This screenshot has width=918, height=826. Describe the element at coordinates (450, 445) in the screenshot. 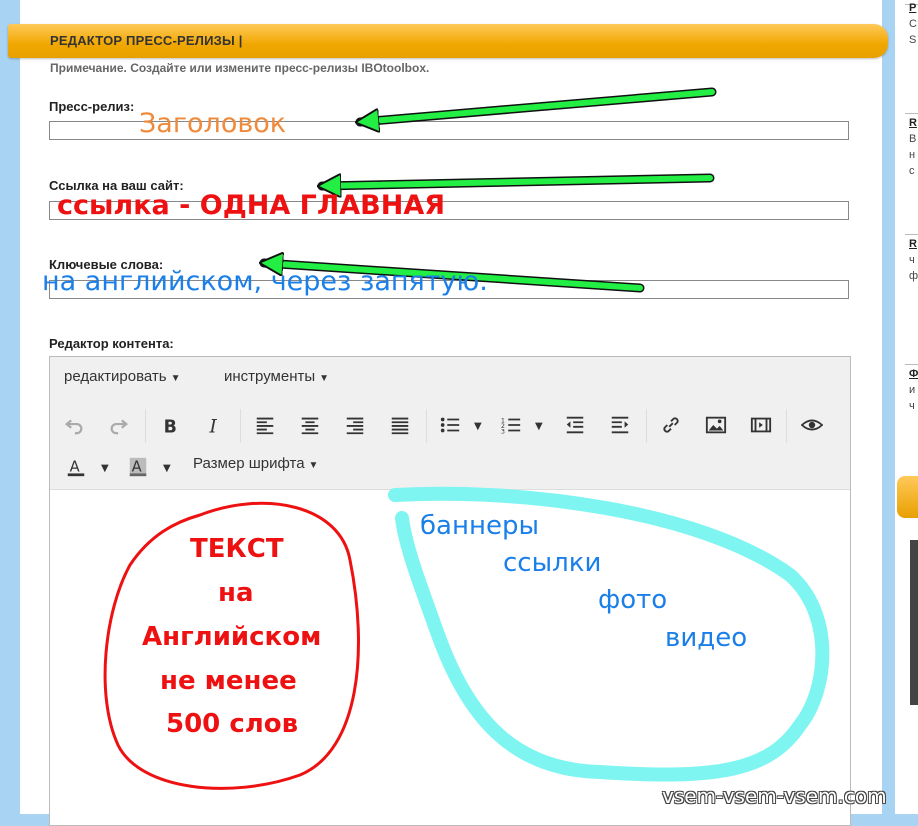

I see `editor-toolbar: B I ▼ 123 ▼ A ▼ A ▼ Размер шрифта ▼` at that location.